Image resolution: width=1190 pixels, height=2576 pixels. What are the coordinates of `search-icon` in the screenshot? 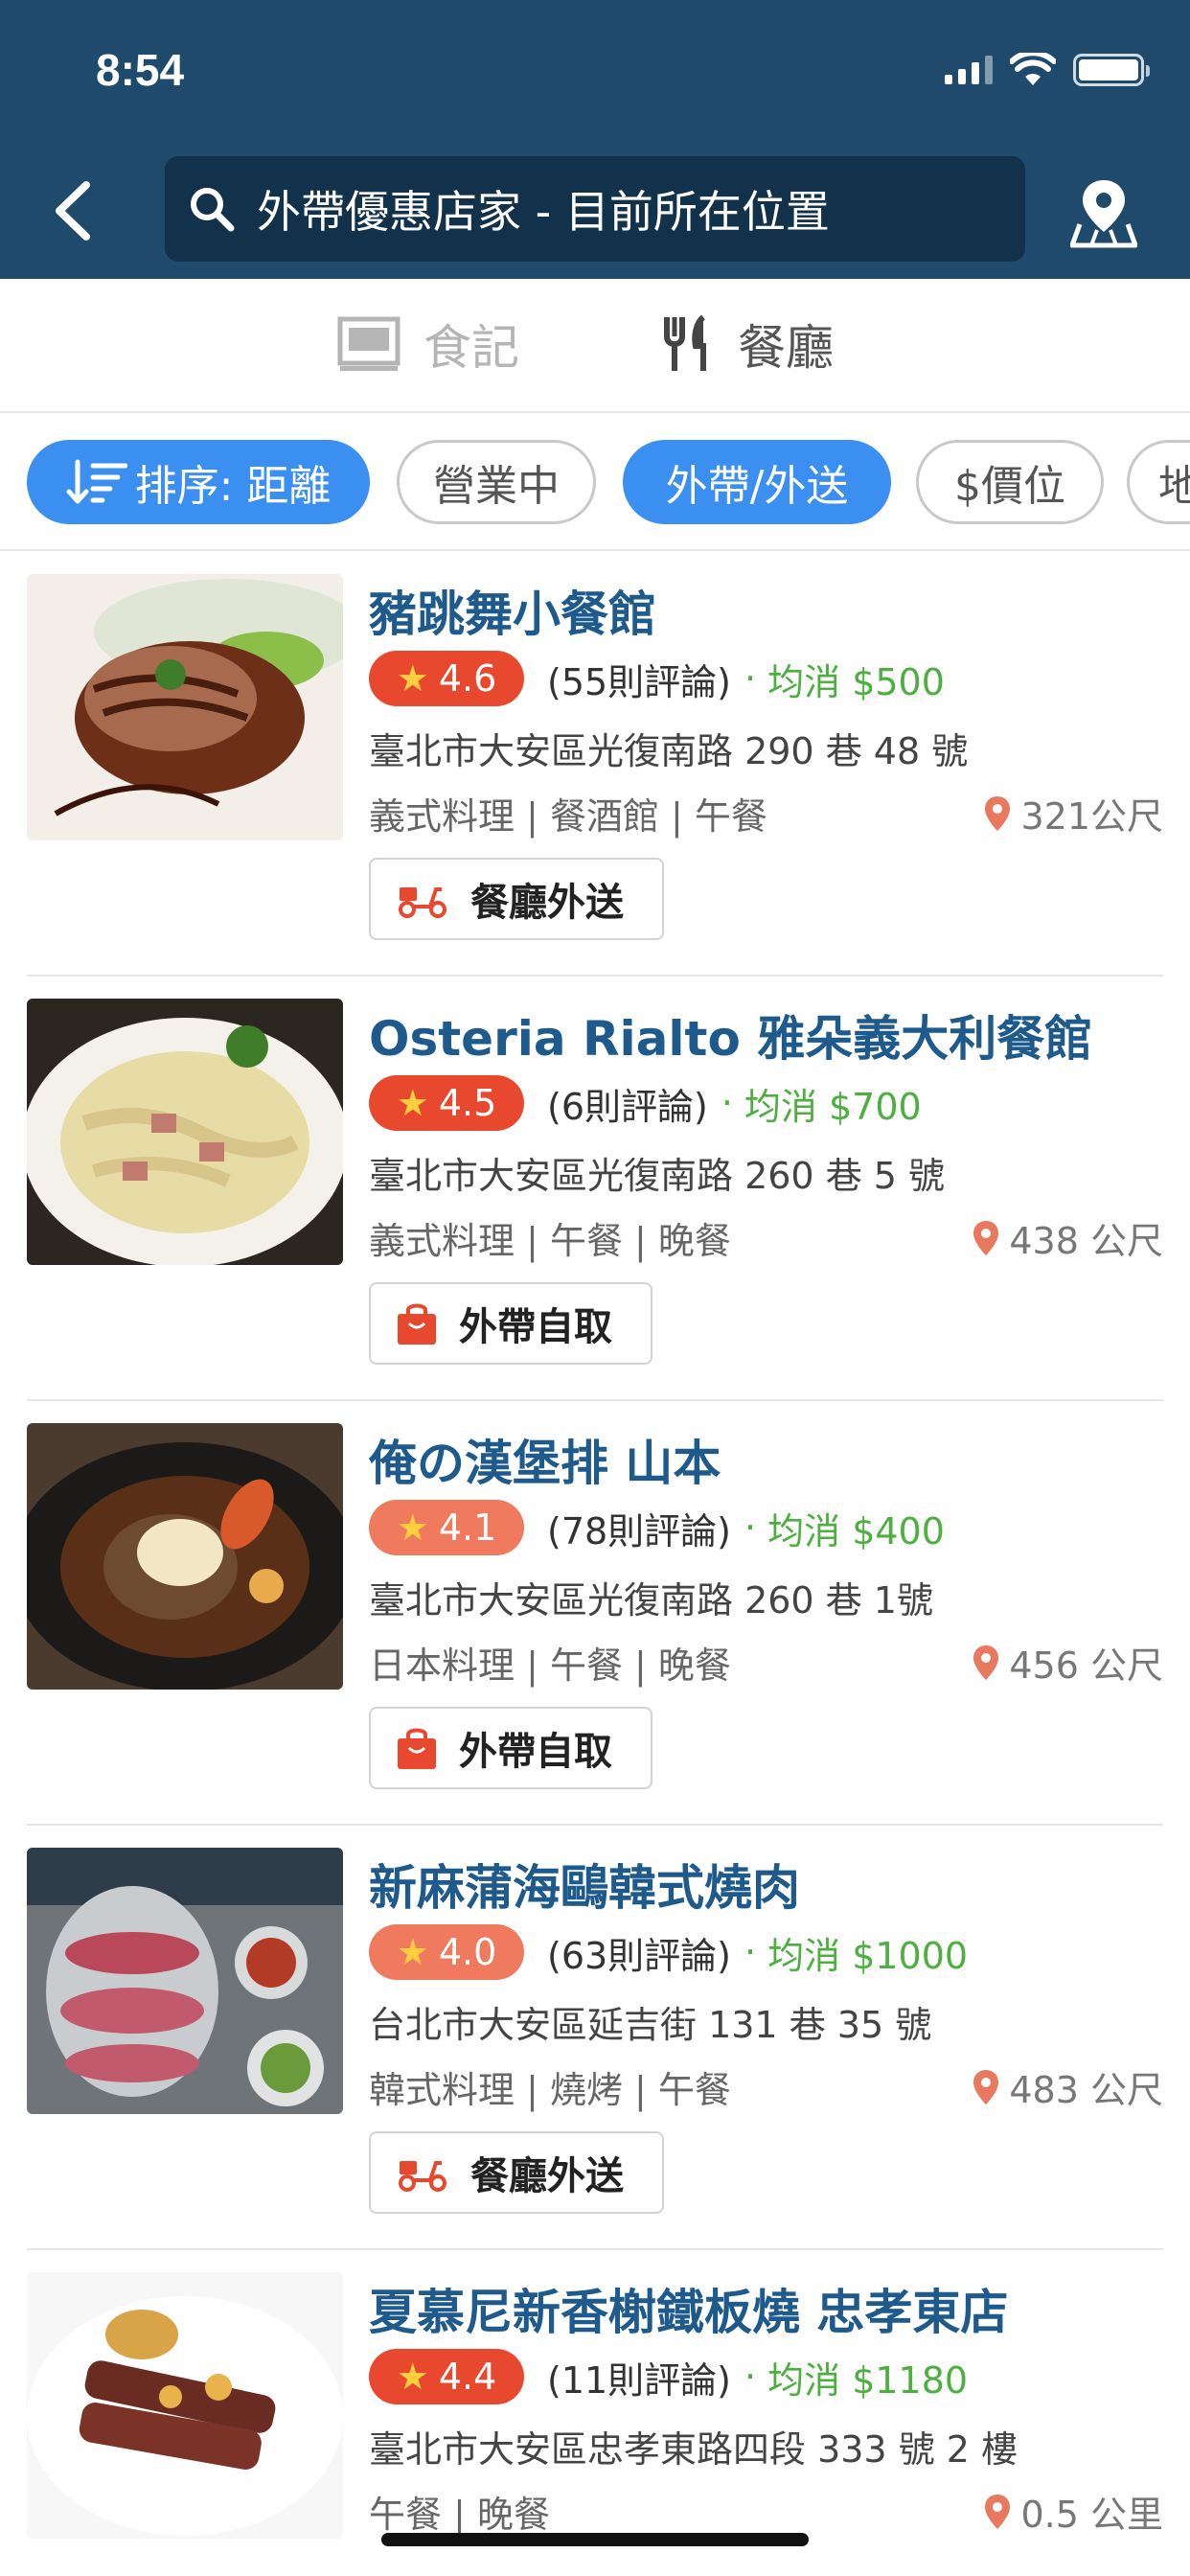 It's located at (213, 210).